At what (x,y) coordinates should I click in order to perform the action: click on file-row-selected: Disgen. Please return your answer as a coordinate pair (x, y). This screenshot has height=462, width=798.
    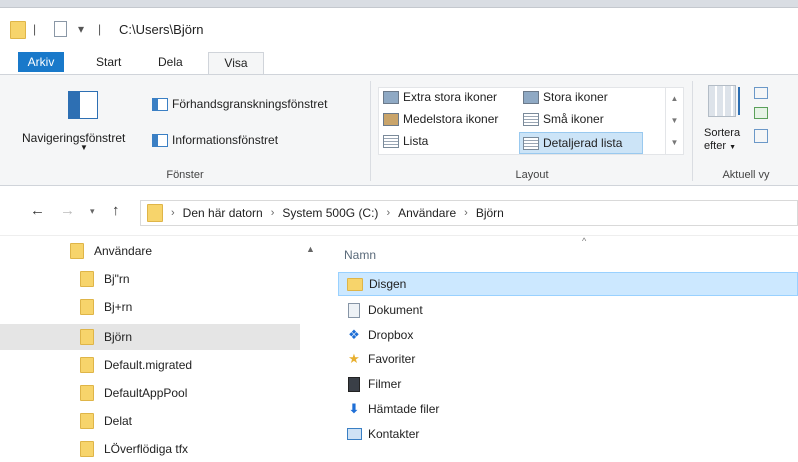
    Looking at the image, I should click on (568, 284).